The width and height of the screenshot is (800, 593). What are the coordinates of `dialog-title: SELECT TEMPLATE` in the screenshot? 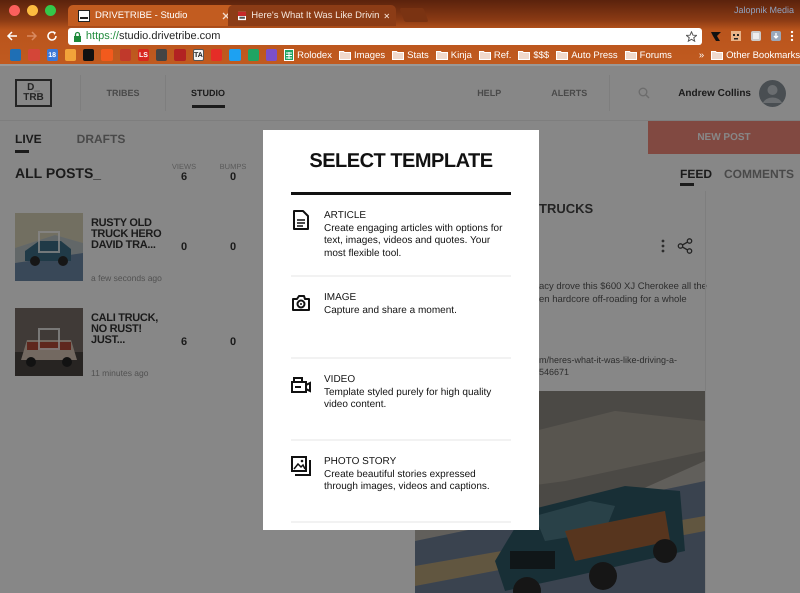 It's located at (401, 161).